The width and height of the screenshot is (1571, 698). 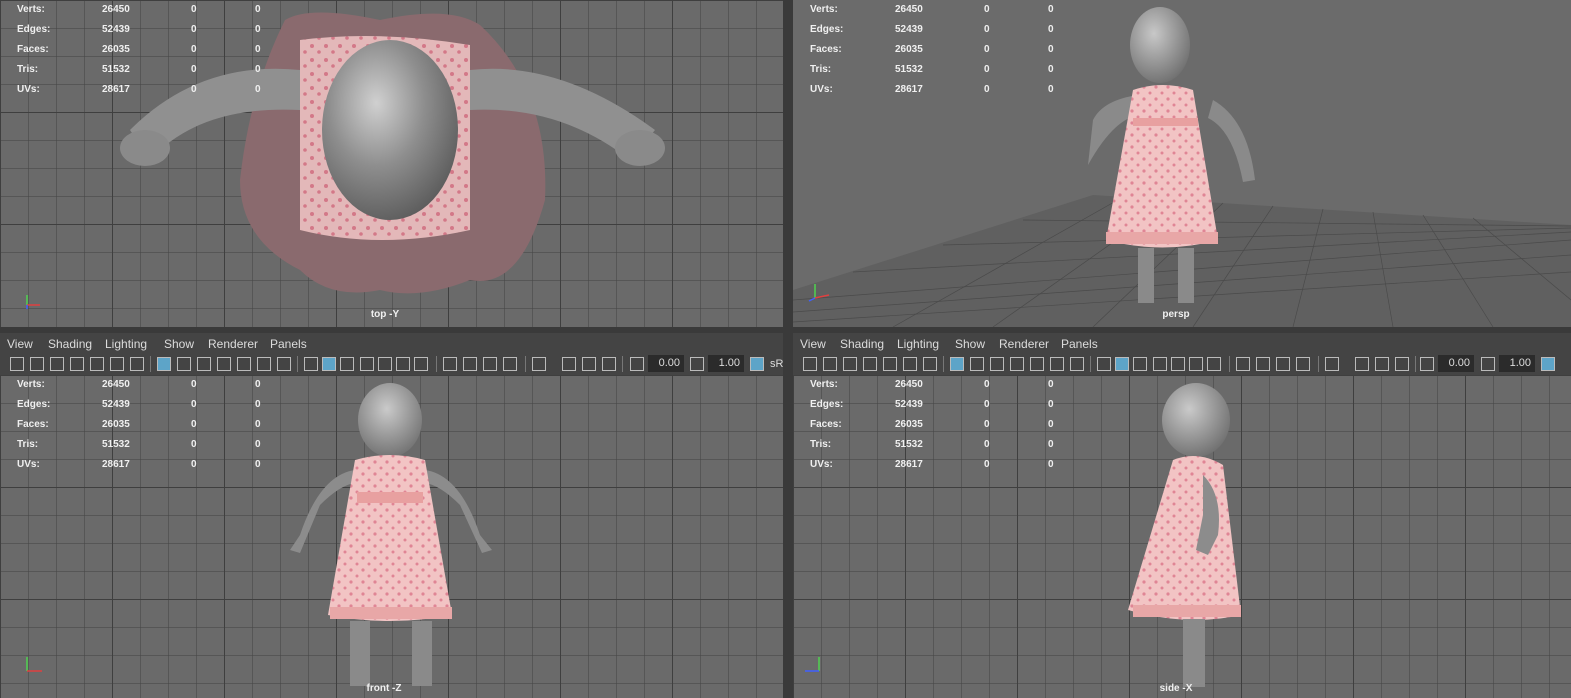 I want to click on stat-label: Faces:, so click(x=826, y=424).